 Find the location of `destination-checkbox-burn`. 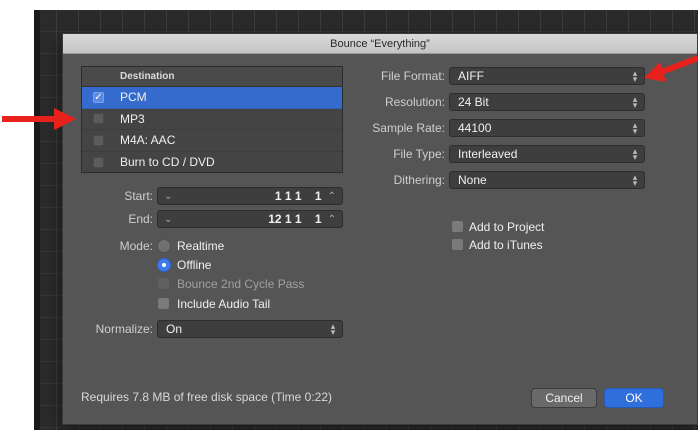

destination-checkbox-burn is located at coordinates (98, 162).